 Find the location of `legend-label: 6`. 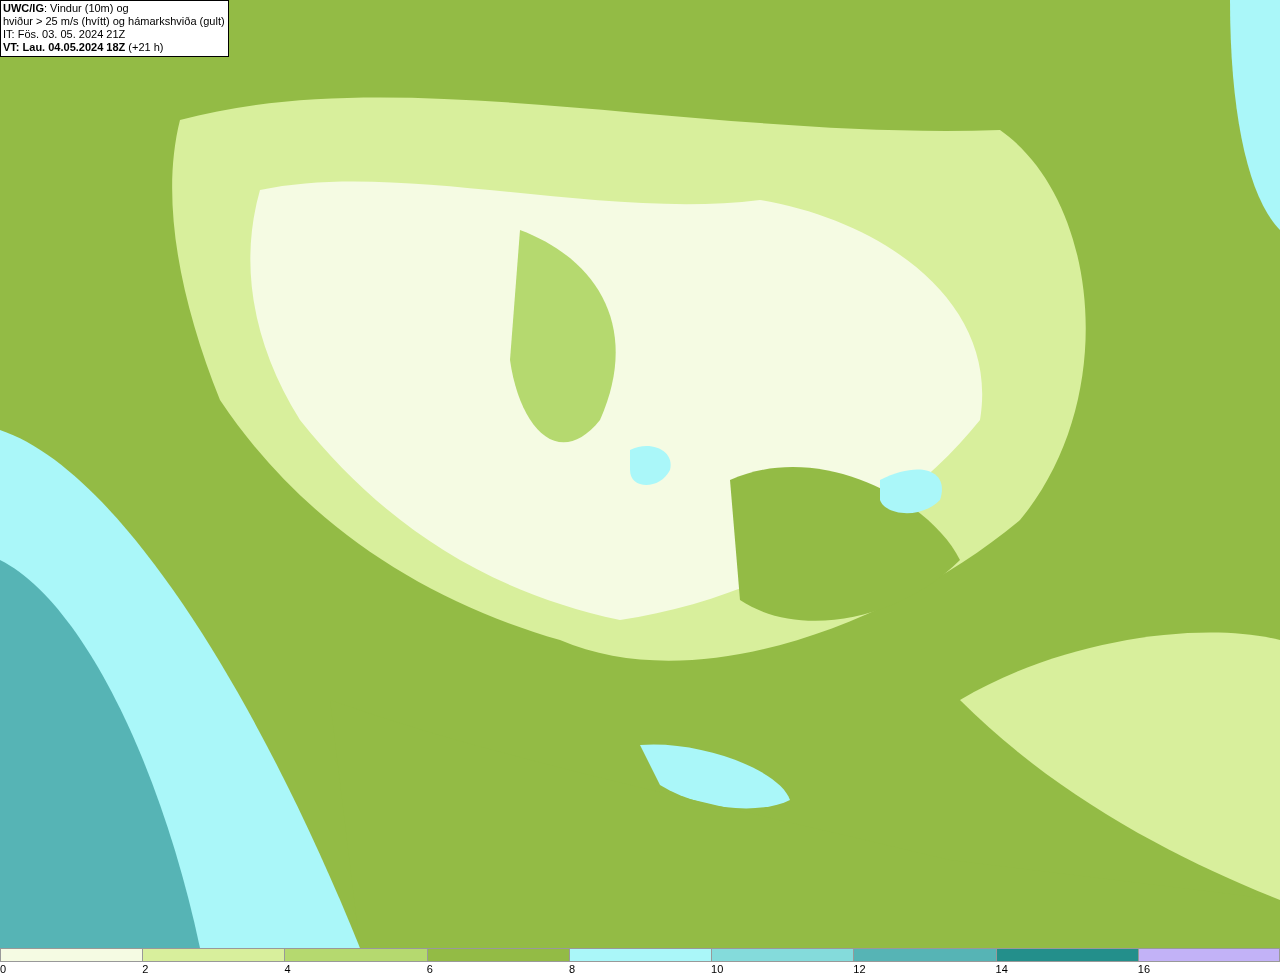

legend-label: 6 is located at coordinates (429, 969).